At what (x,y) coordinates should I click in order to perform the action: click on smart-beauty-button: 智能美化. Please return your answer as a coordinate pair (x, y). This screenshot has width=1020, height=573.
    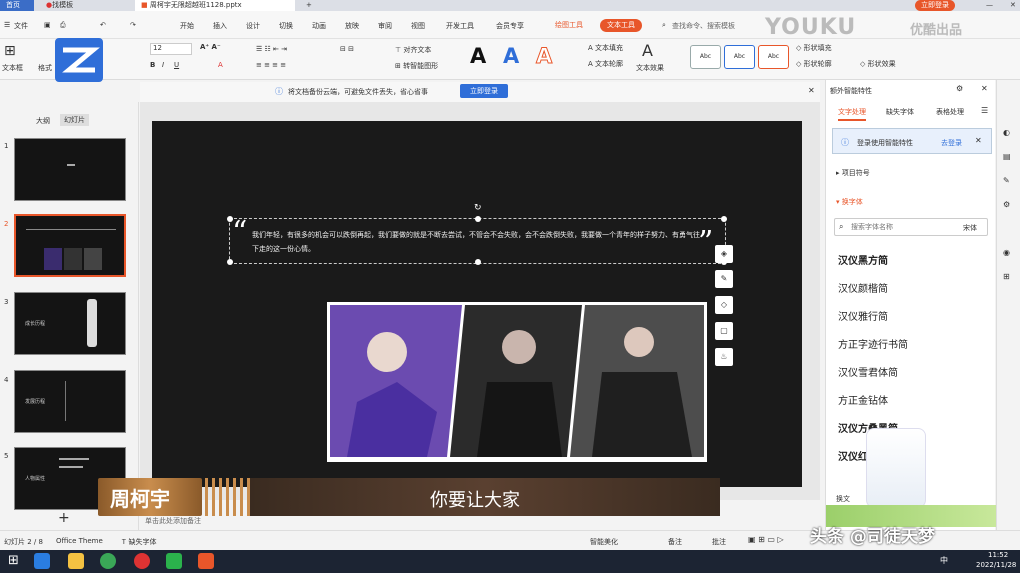
    Looking at the image, I should click on (604, 542).